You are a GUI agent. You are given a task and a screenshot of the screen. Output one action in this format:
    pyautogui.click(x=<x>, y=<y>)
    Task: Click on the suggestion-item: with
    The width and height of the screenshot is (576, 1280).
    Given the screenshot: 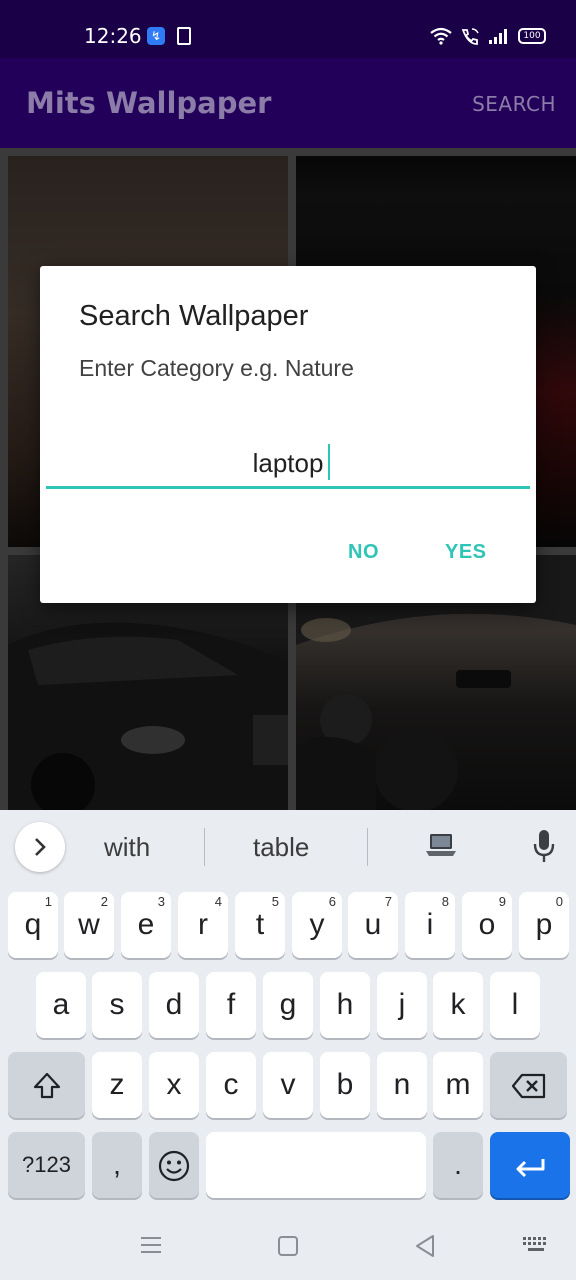 What is the action you would take?
    pyautogui.click(x=127, y=847)
    